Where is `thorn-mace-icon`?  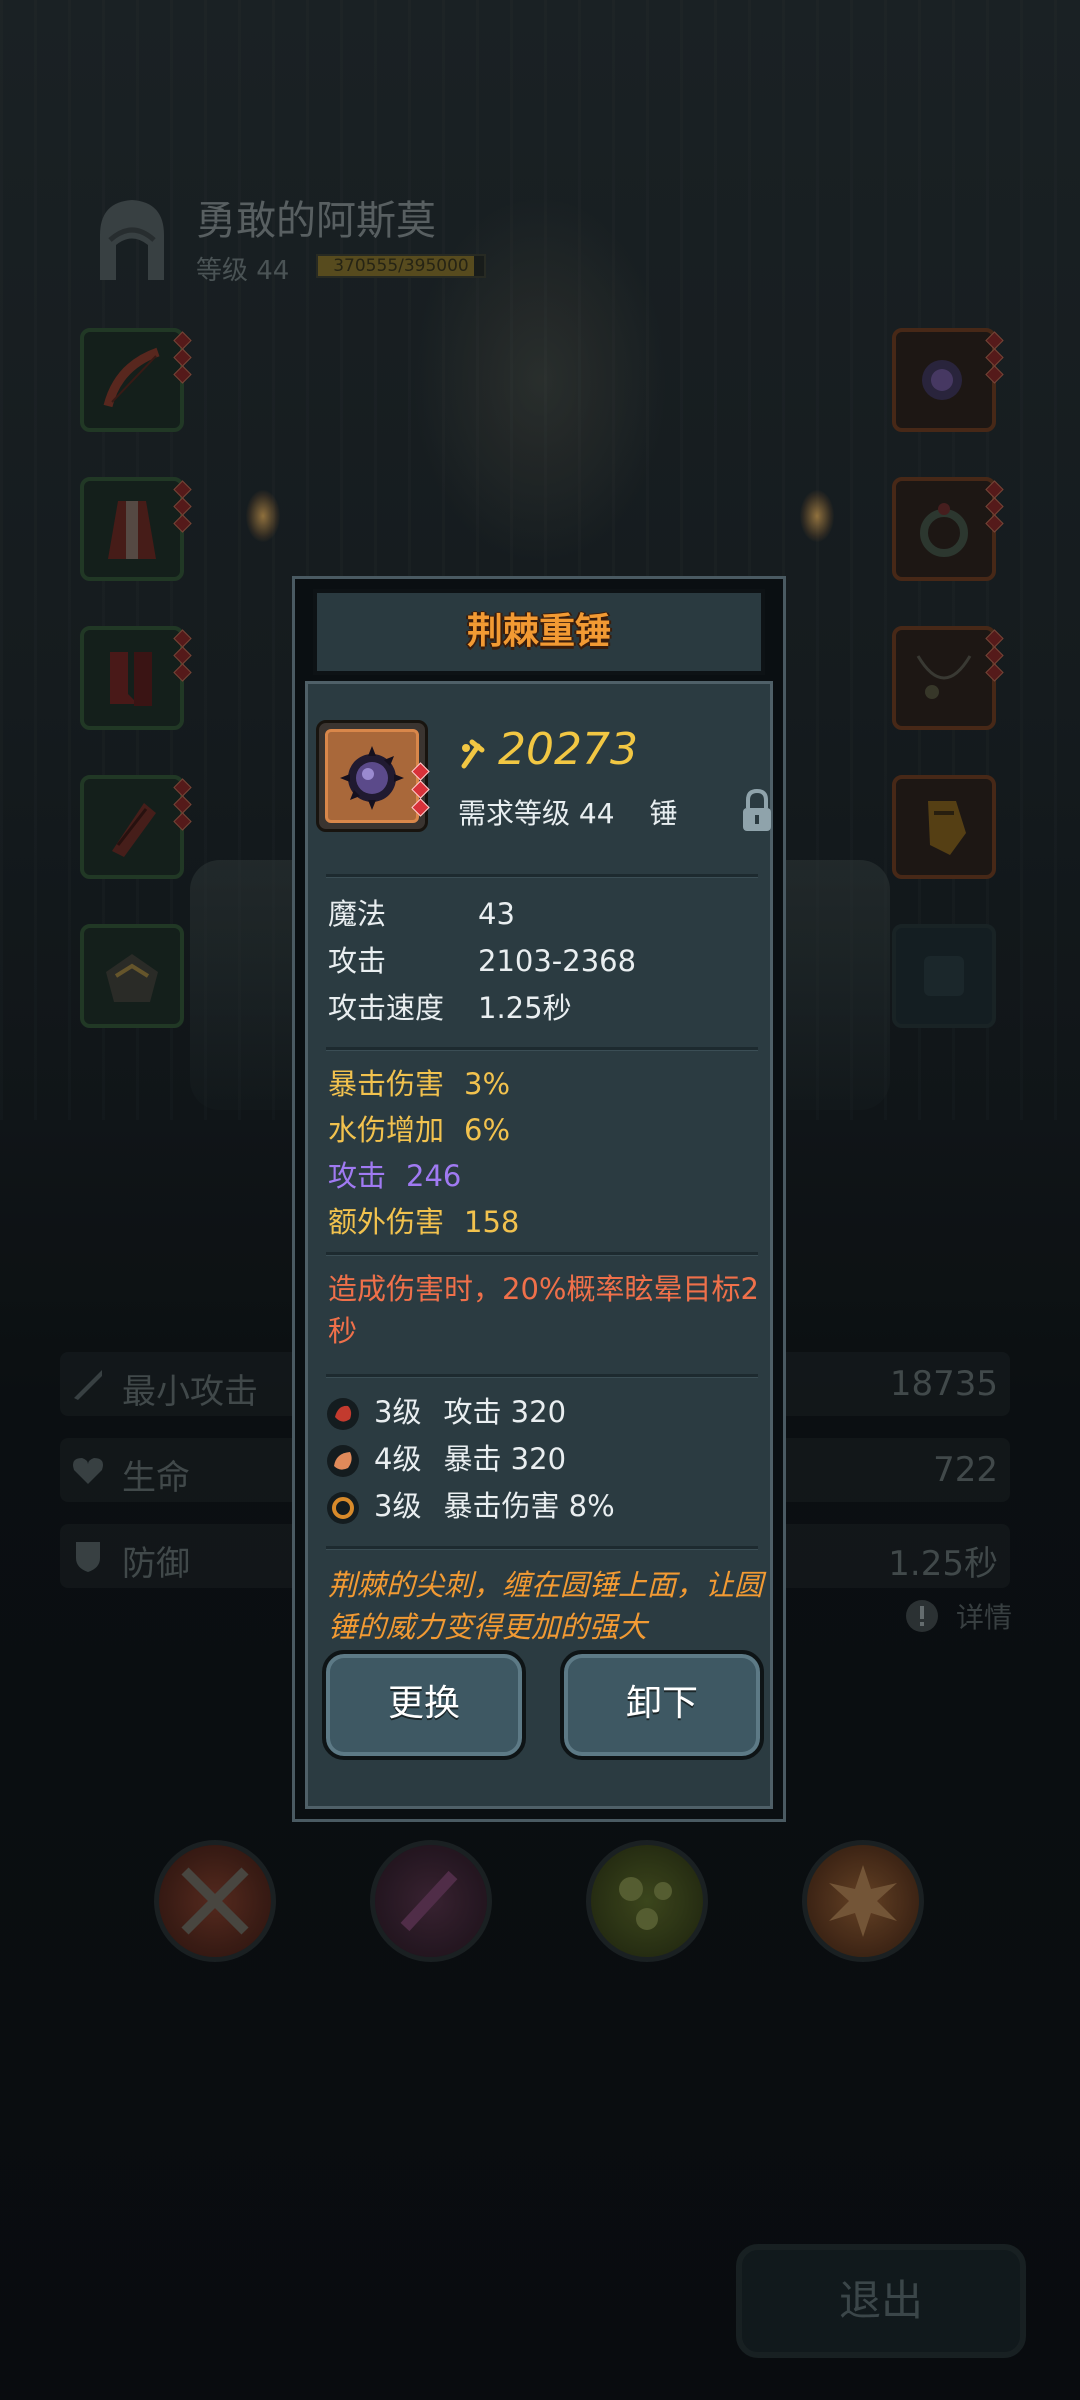 thorn-mace-icon is located at coordinates (372, 778).